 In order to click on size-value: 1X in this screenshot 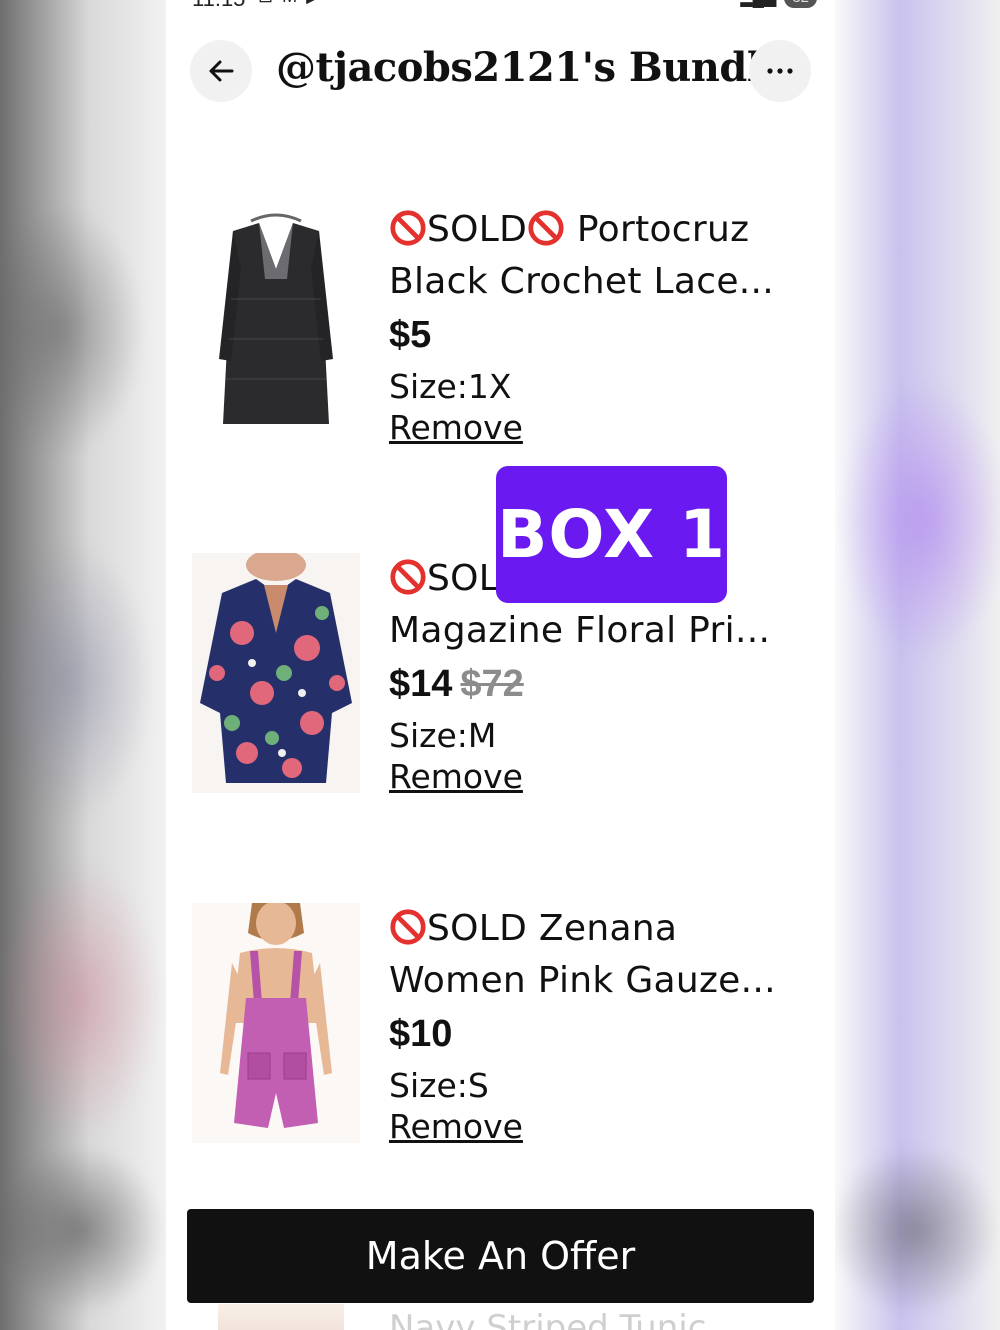, I will do `click(489, 386)`.